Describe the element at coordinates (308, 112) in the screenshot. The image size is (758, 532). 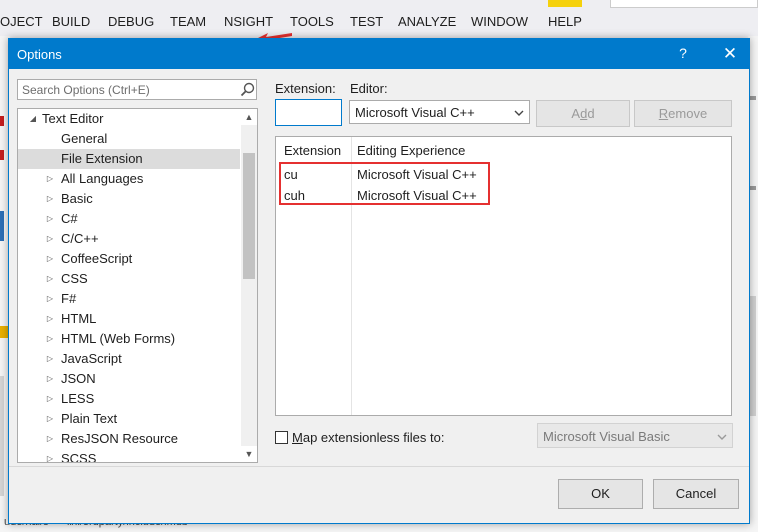
I see `extension-input` at that location.